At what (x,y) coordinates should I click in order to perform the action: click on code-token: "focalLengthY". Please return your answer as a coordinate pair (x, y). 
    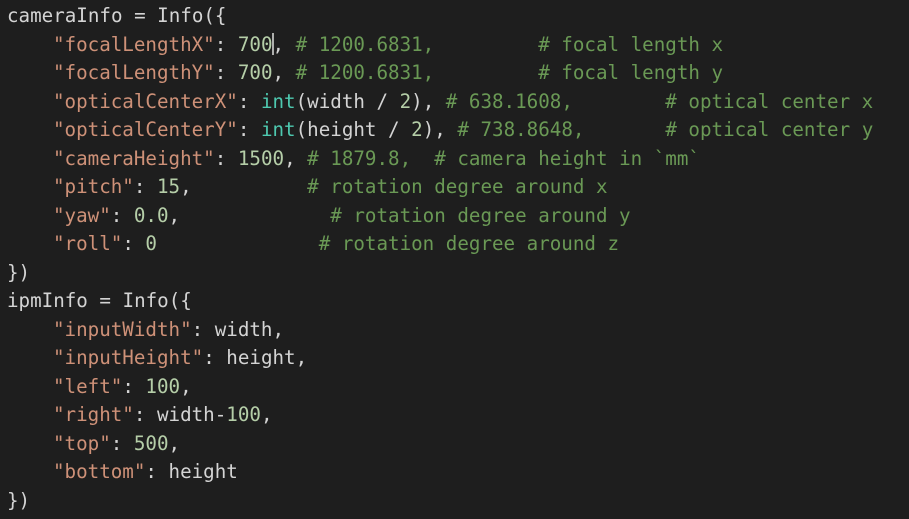
    Looking at the image, I should click on (134, 72).